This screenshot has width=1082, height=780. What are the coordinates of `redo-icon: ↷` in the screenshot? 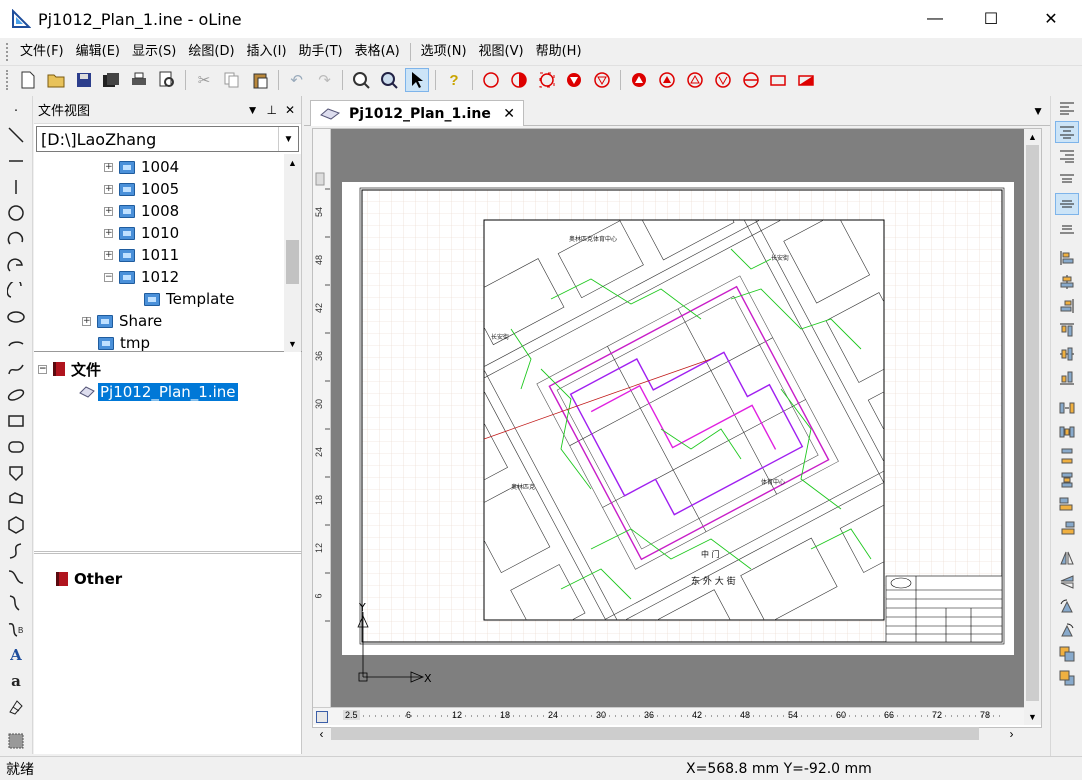 It's located at (325, 80).